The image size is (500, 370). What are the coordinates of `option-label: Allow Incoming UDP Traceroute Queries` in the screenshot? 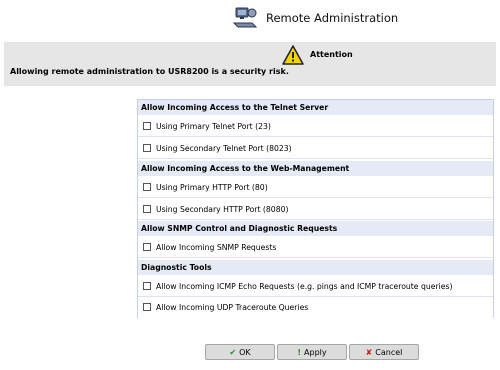 It's located at (232, 307).